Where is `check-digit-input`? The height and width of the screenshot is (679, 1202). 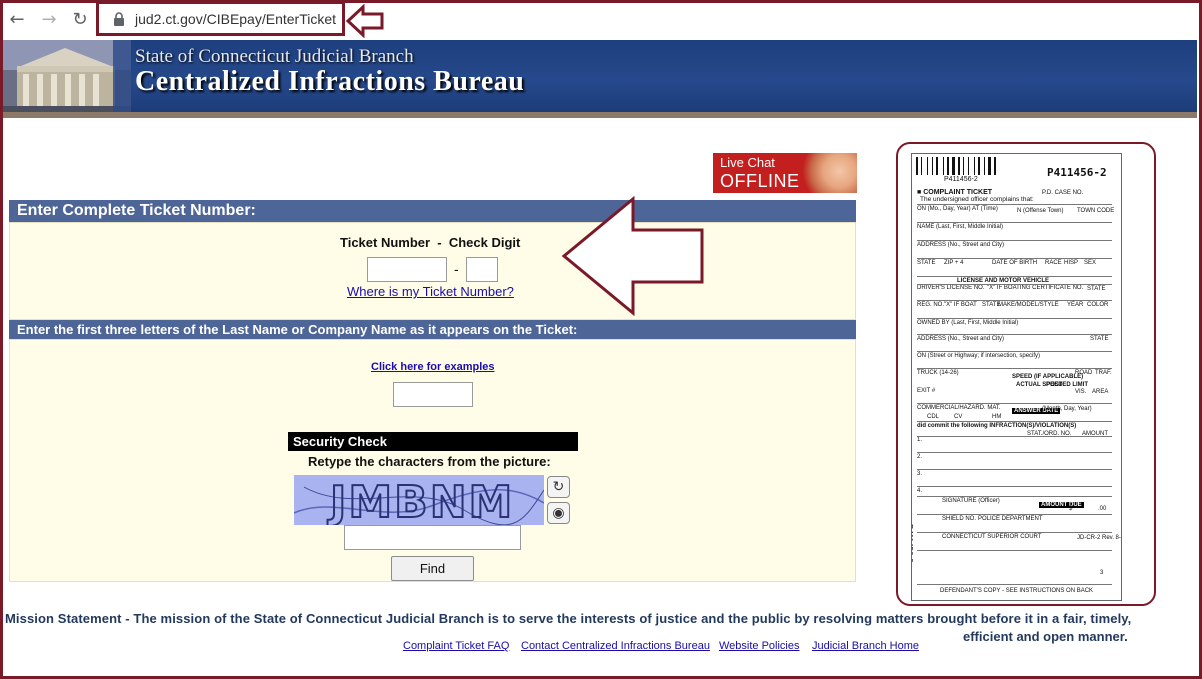 check-digit-input is located at coordinates (482, 269).